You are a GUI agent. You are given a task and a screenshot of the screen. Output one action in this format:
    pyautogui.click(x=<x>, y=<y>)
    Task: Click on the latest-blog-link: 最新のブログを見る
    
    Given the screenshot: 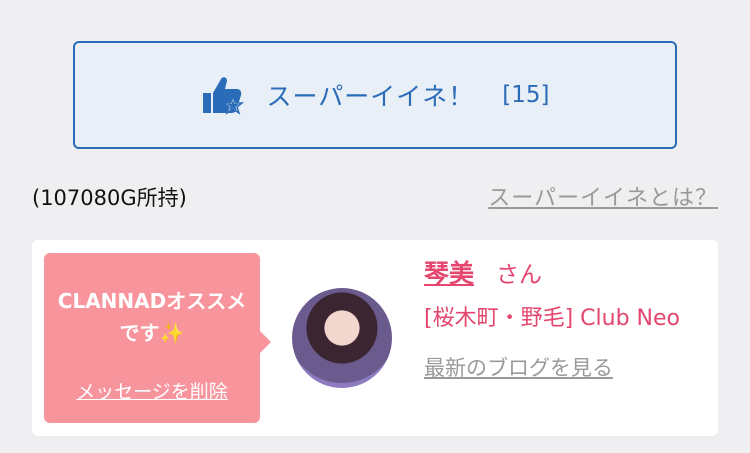 What is the action you would take?
    pyautogui.click(x=518, y=367)
    